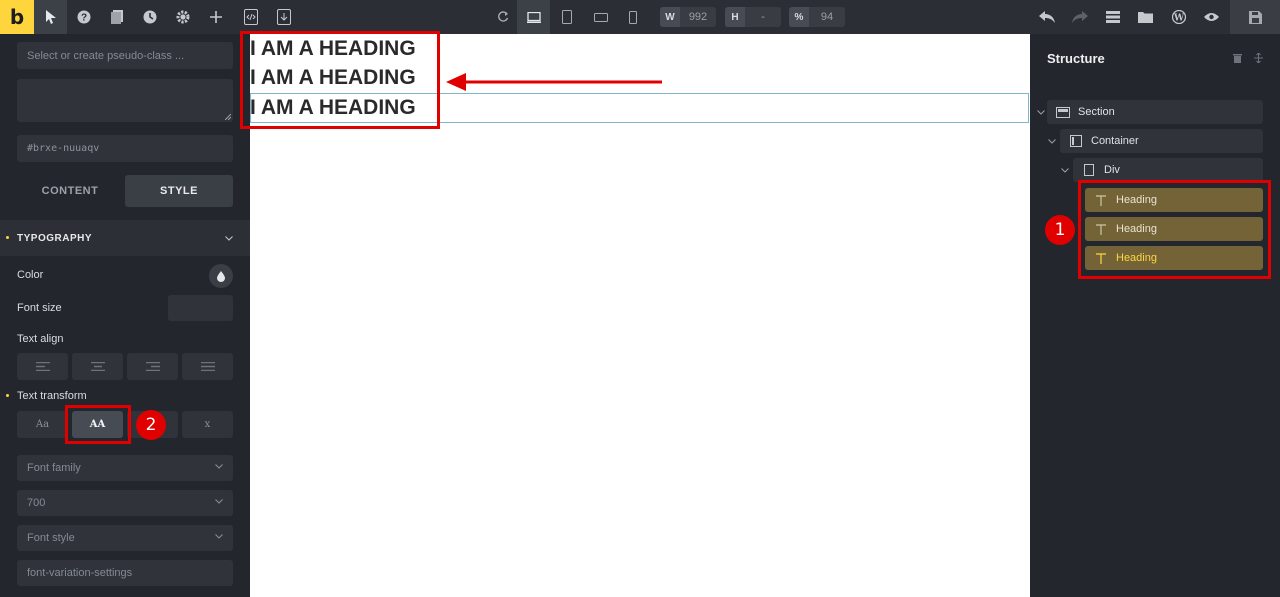  Describe the element at coordinates (698, 17) in the screenshot. I see `width-value: 992` at that location.